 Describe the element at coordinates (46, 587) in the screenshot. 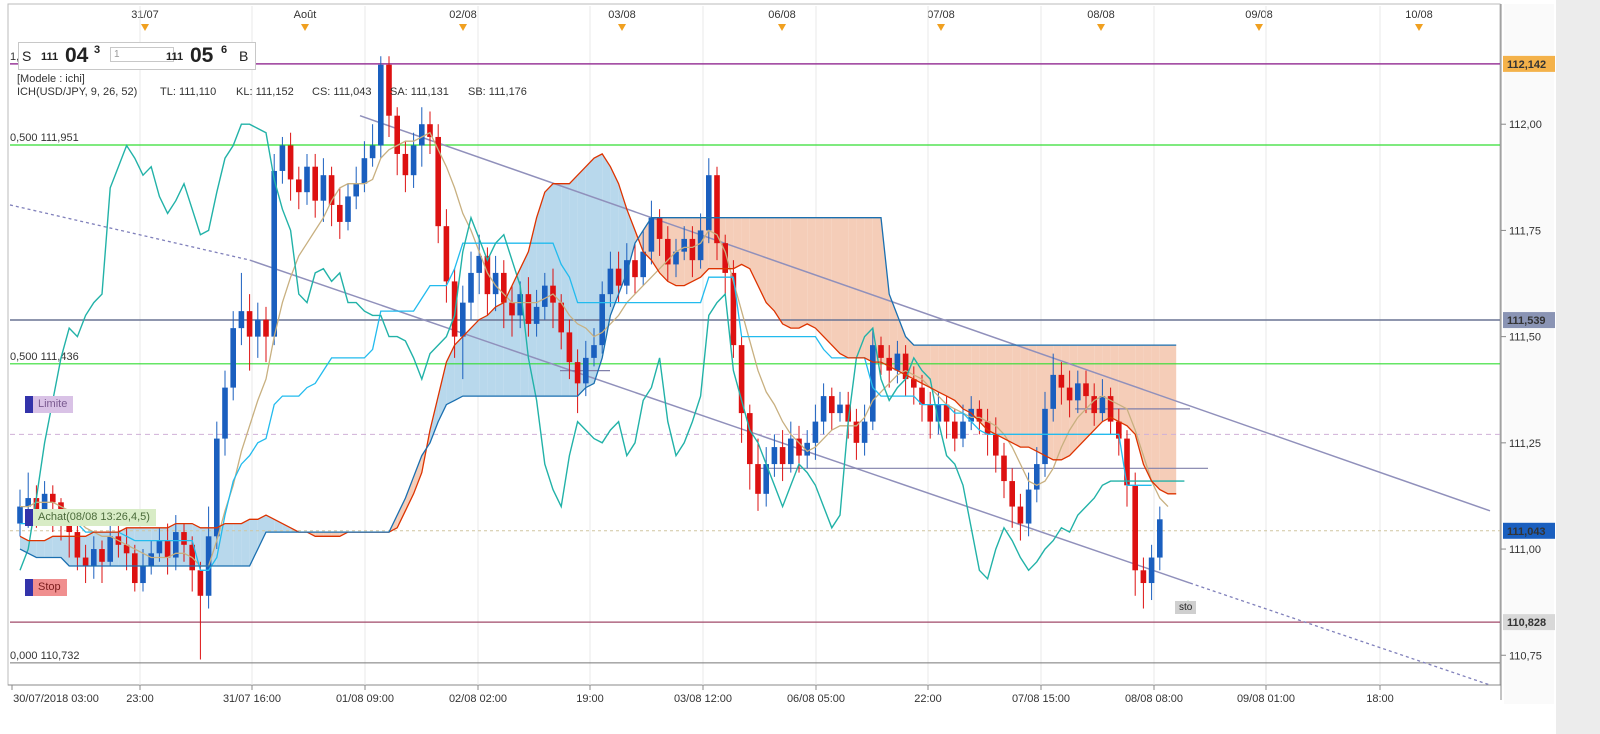

I see `stop-order-tag: Stop` at that location.